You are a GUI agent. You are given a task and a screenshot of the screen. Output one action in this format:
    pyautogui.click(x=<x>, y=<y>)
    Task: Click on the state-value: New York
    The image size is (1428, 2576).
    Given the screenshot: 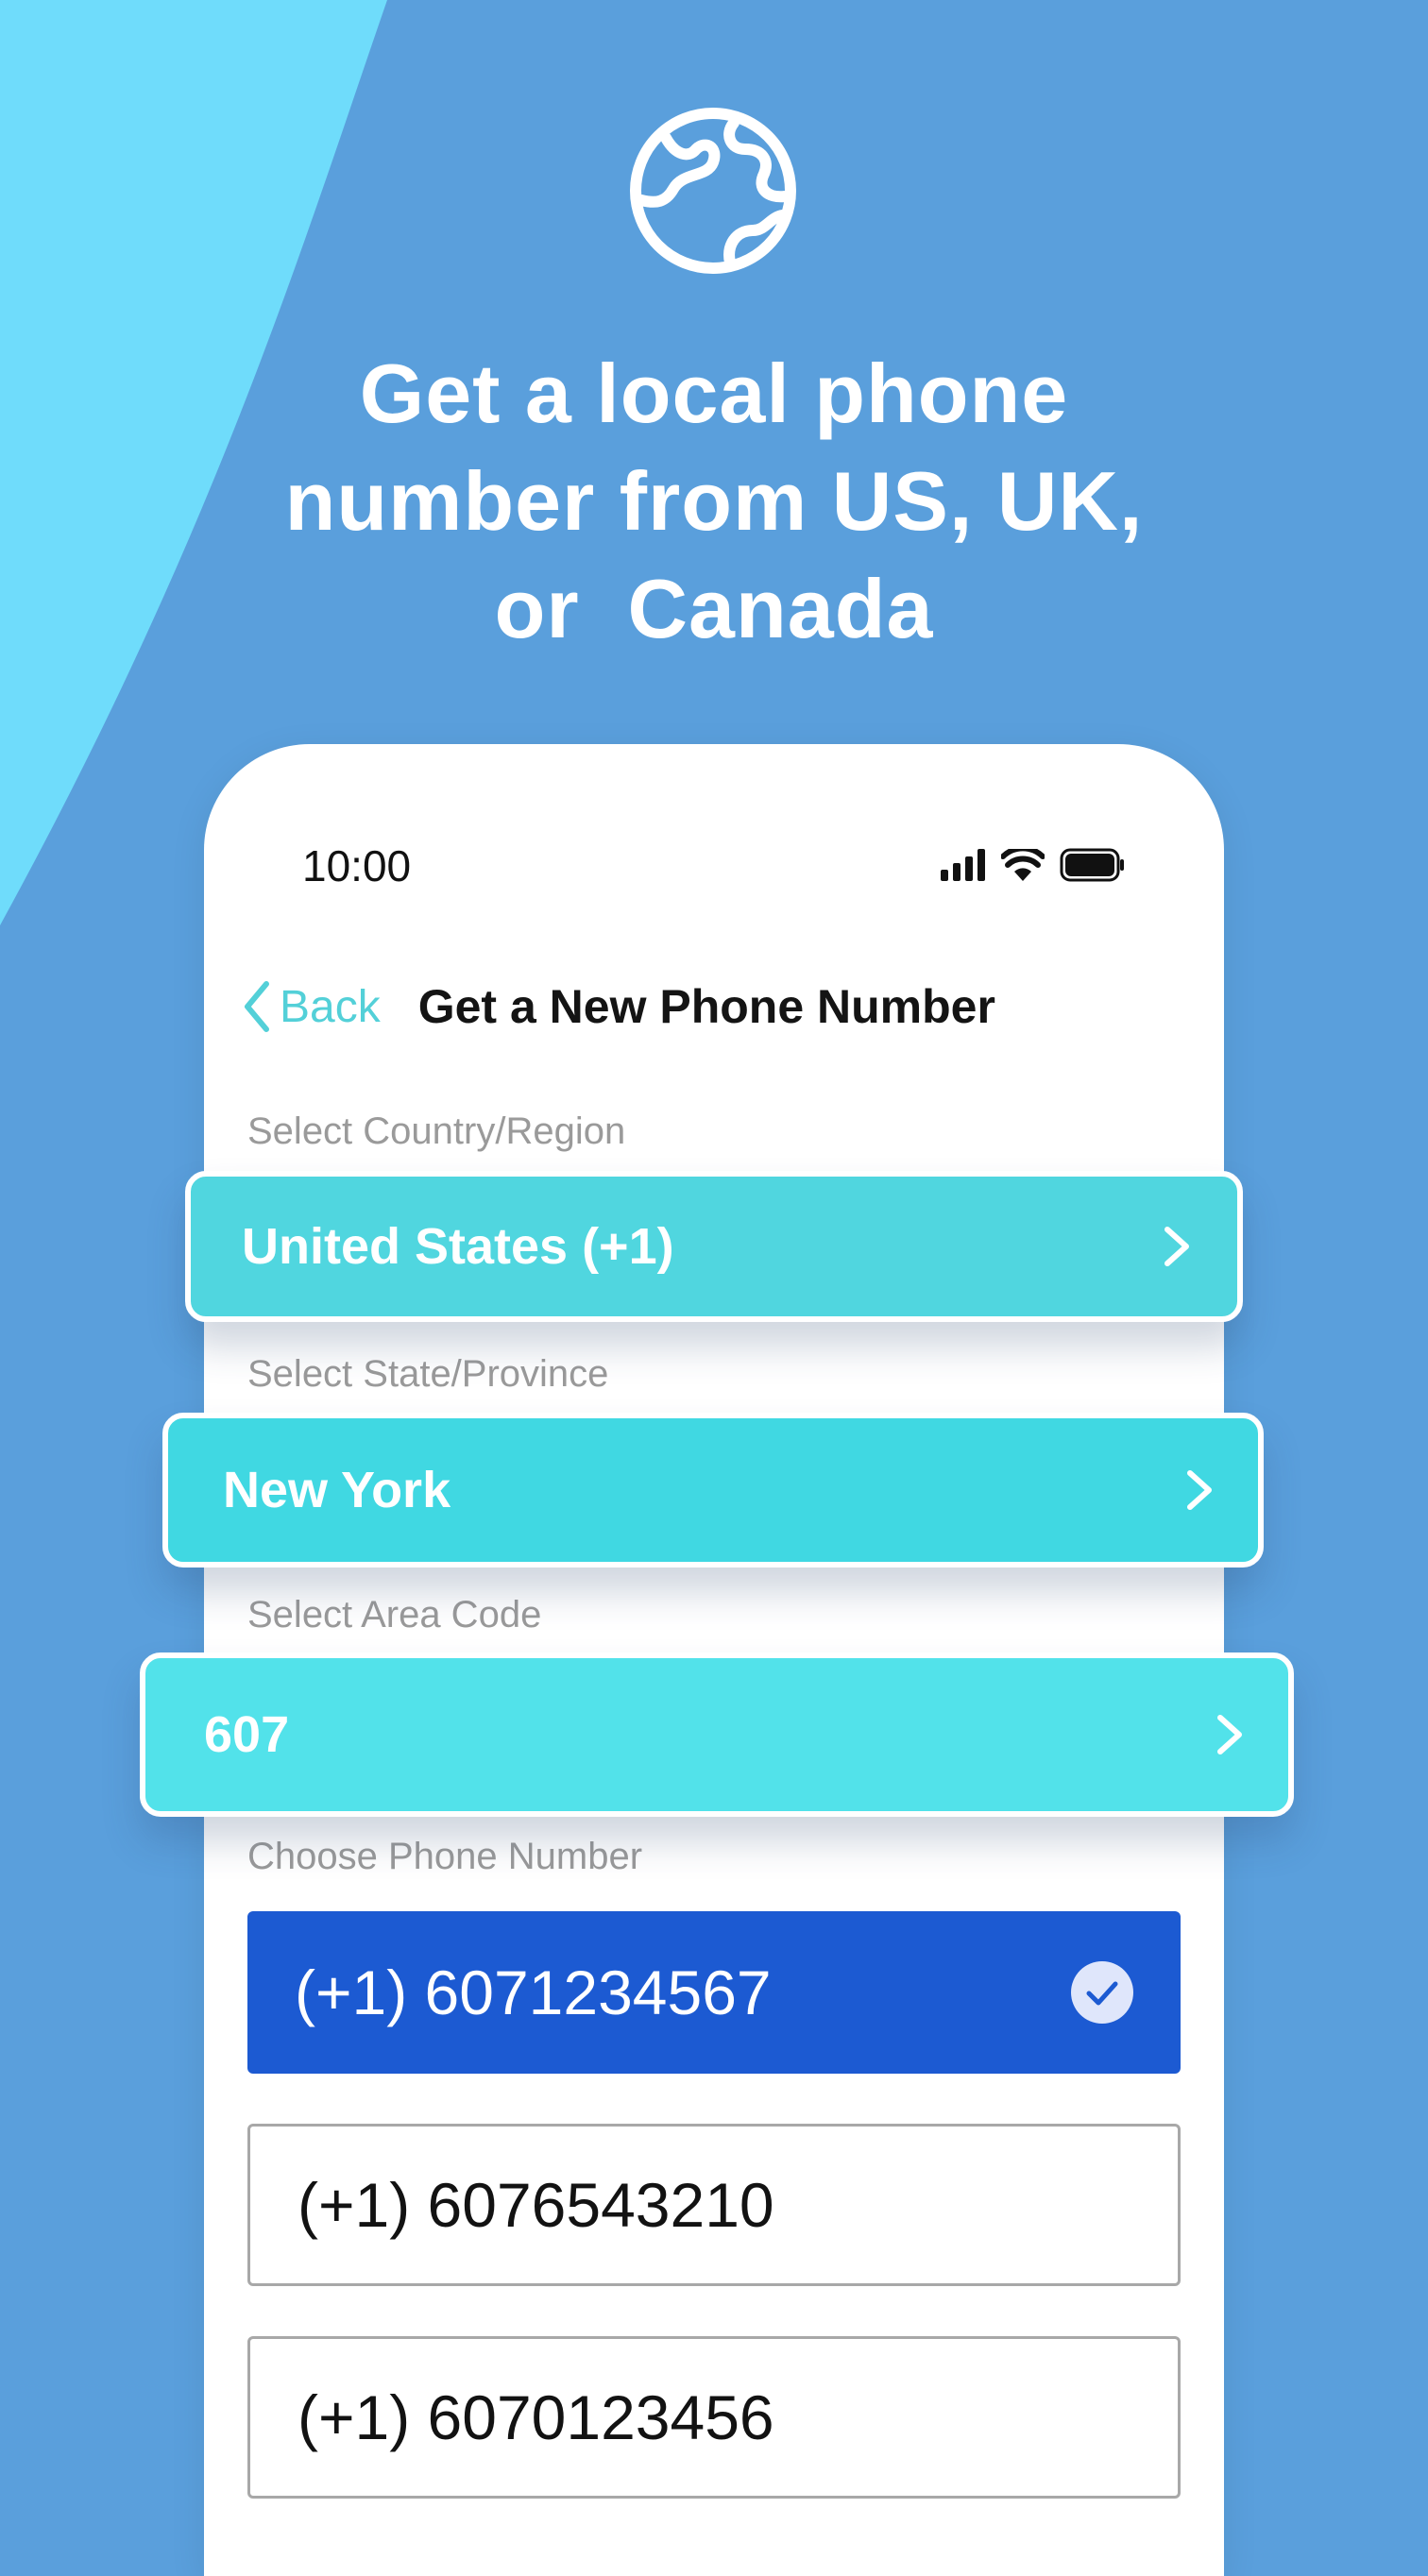 What is the action you would take?
    pyautogui.click(x=337, y=1490)
    